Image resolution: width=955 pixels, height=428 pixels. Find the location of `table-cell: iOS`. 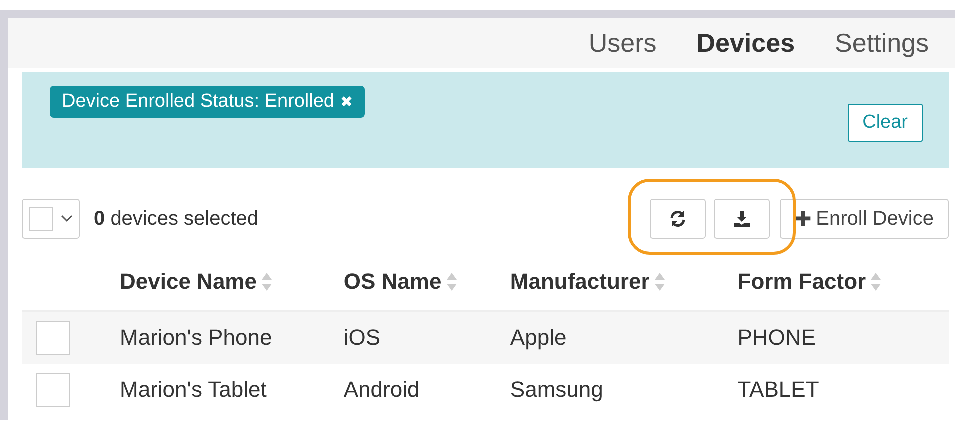

table-cell: iOS is located at coordinates (362, 337).